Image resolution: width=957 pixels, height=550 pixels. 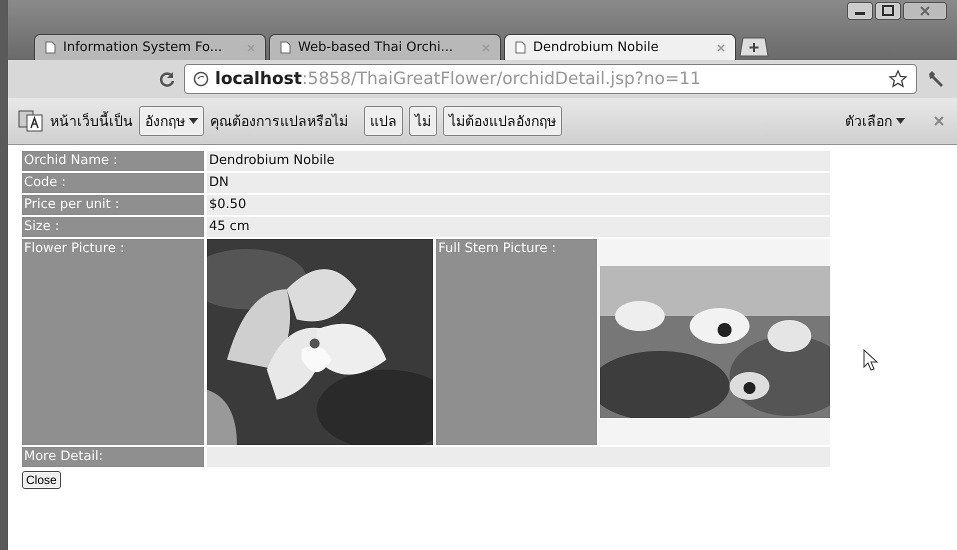 What do you see at coordinates (518, 227) in the screenshot?
I see `field-value: 45 cm` at bounding box center [518, 227].